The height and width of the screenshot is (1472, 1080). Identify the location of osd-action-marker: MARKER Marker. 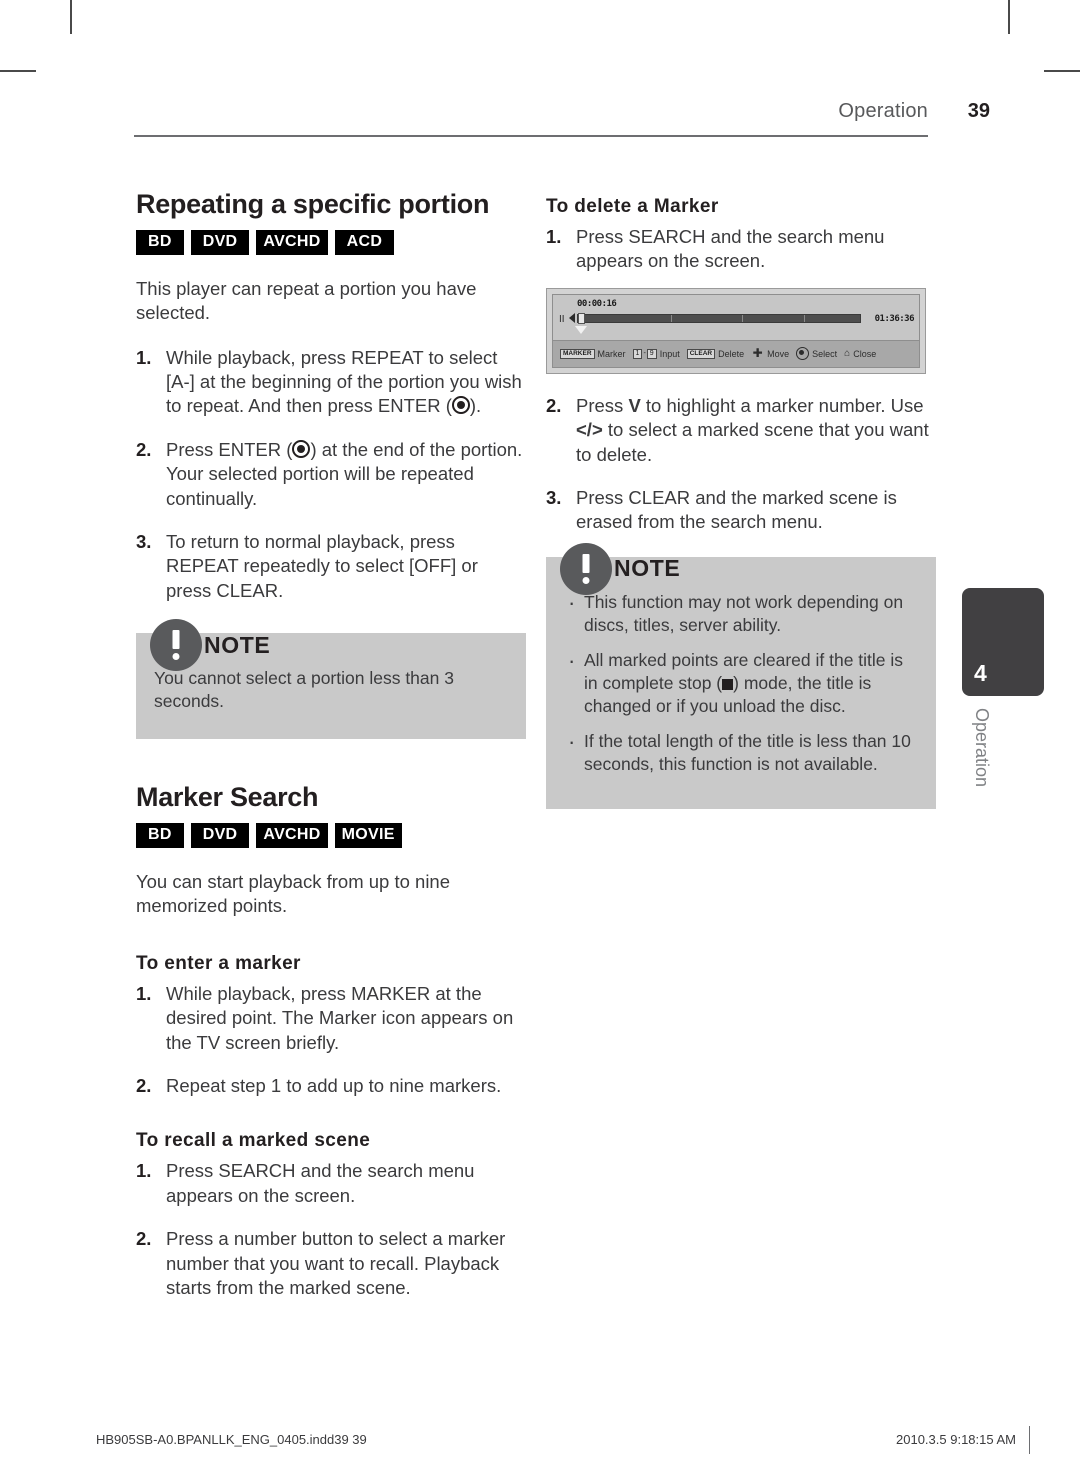
(593, 354).